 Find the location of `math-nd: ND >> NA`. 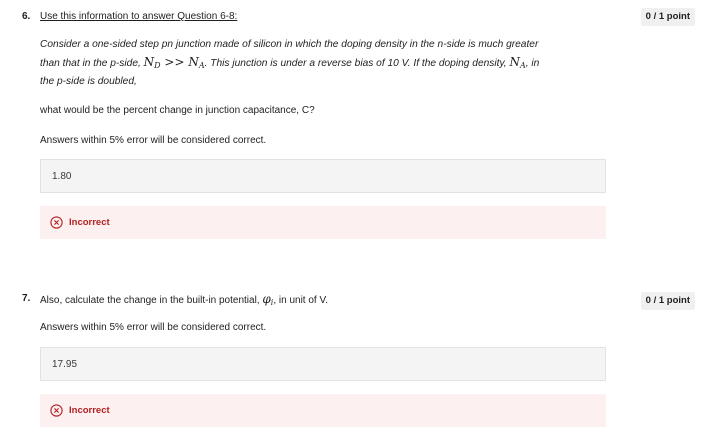

math-nd: ND >> NA is located at coordinates (174, 62).